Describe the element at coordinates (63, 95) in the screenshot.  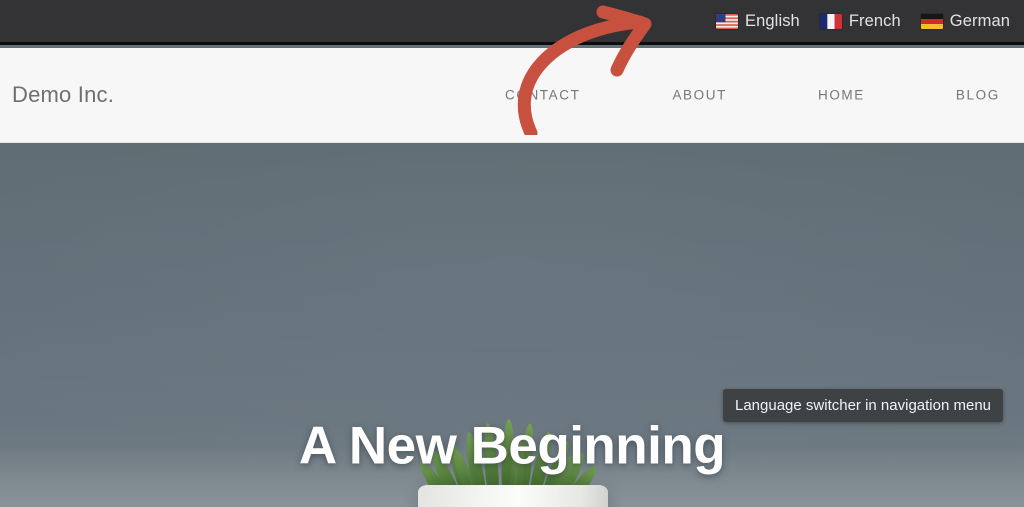
I see `site-brand-logo: Demo Inc.` at that location.